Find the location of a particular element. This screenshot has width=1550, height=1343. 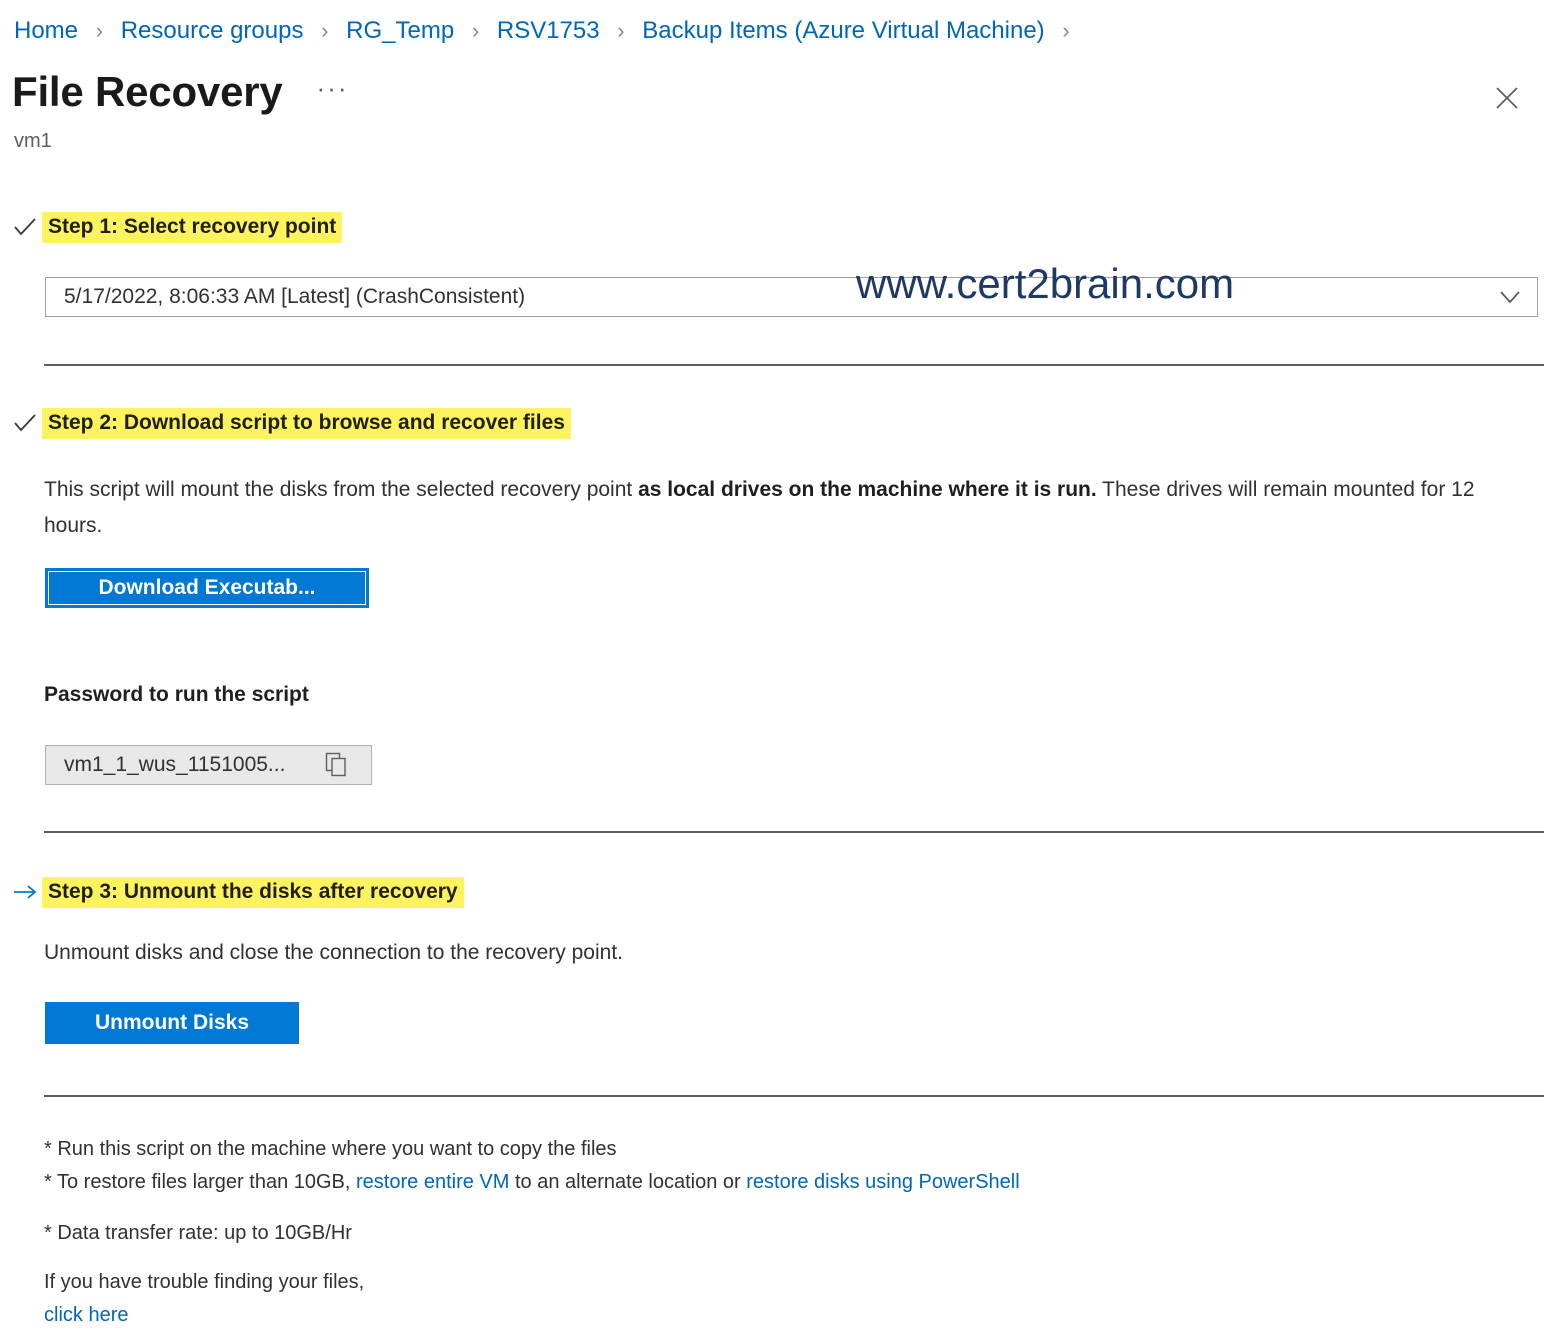

step-3-header: Step 3: Unmount the disks after recovery is located at coordinates (238, 892).